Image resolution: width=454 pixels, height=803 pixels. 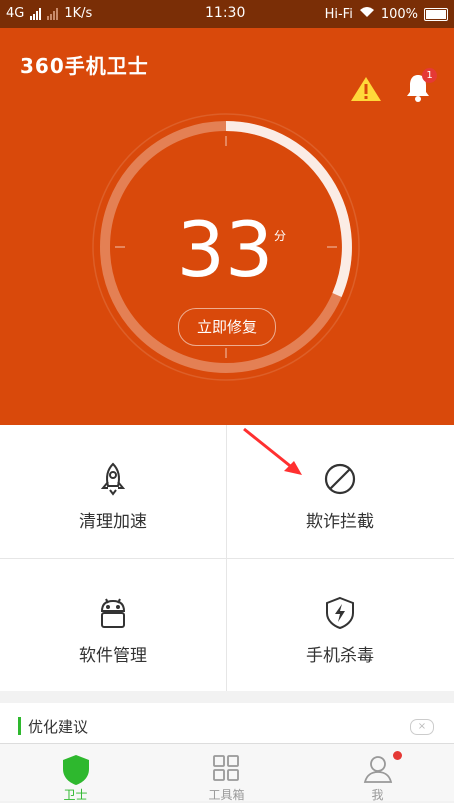 I want to click on network-speed: 1K/s, so click(x=78, y=13).